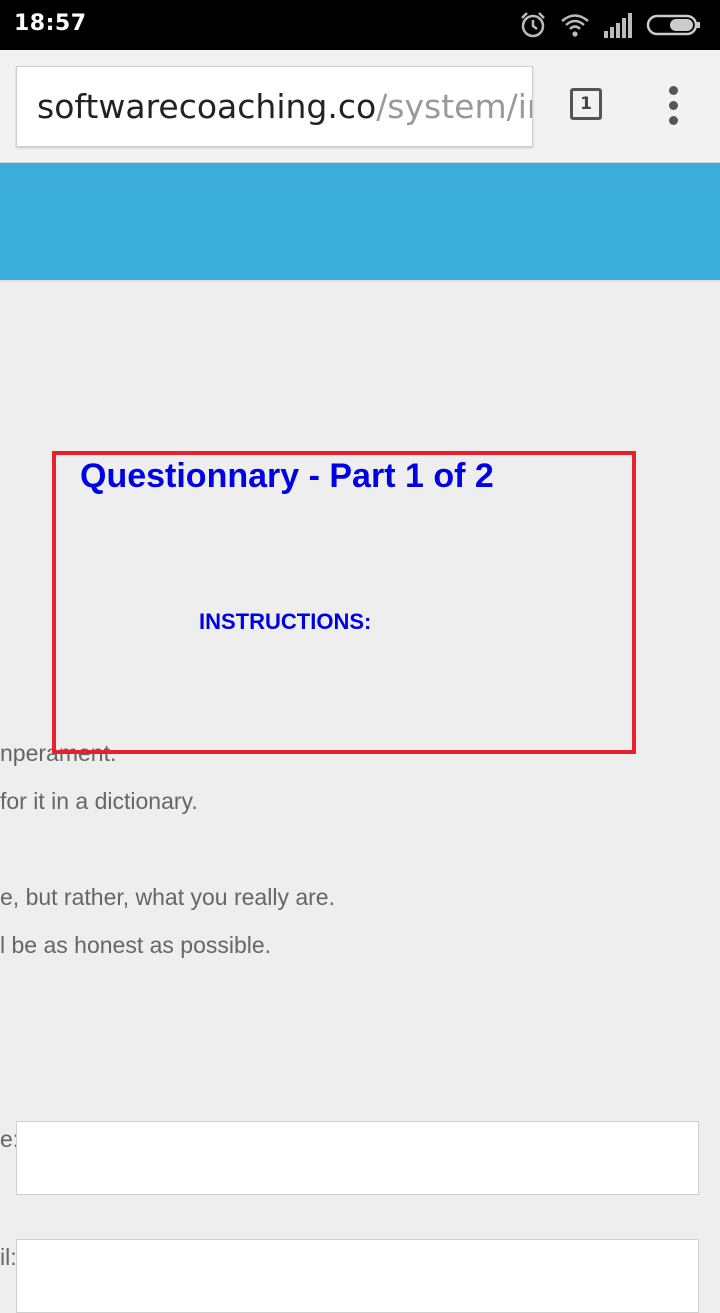 The height and width of the screenshot is (1313, 720). What do you see at coordinates (50, 23) in the screenshot?
I see `status-time: 18:57` at bounding box center [50, 23].